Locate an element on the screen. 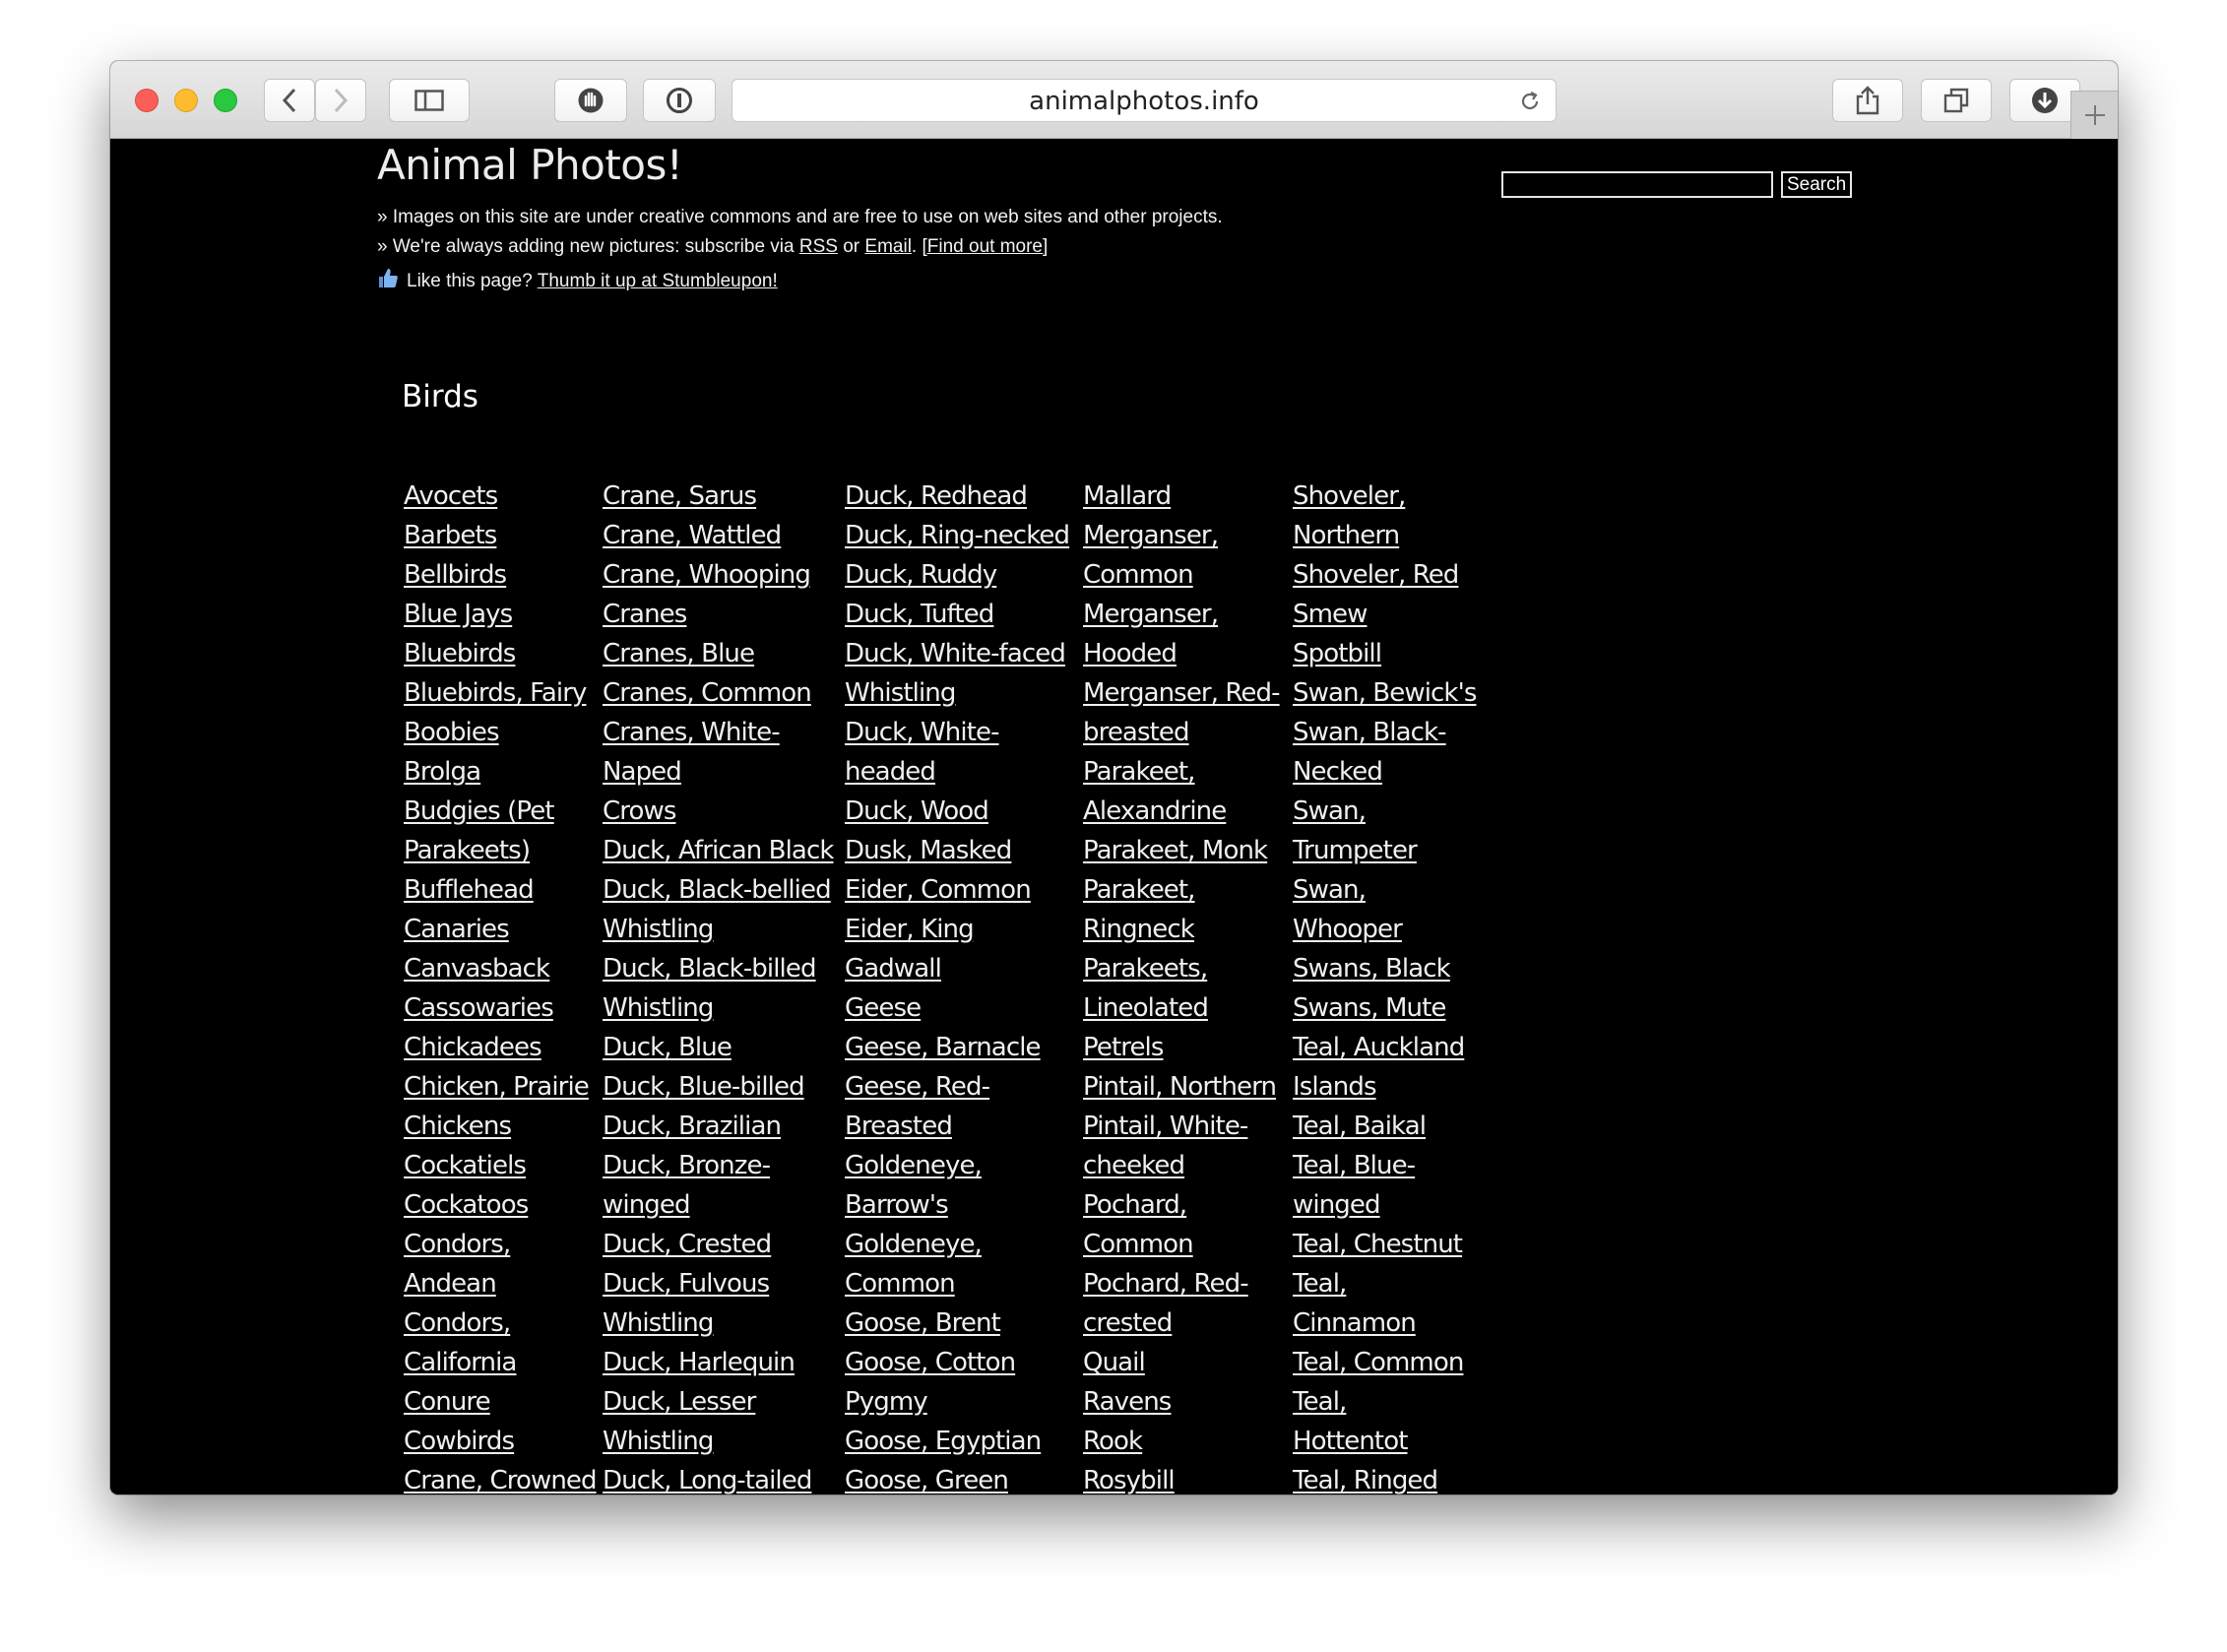 Image resolution: width=2227 pixels, height=1652 pixels. bird-link: Pochard, is located at coordinates (1181, 1205).